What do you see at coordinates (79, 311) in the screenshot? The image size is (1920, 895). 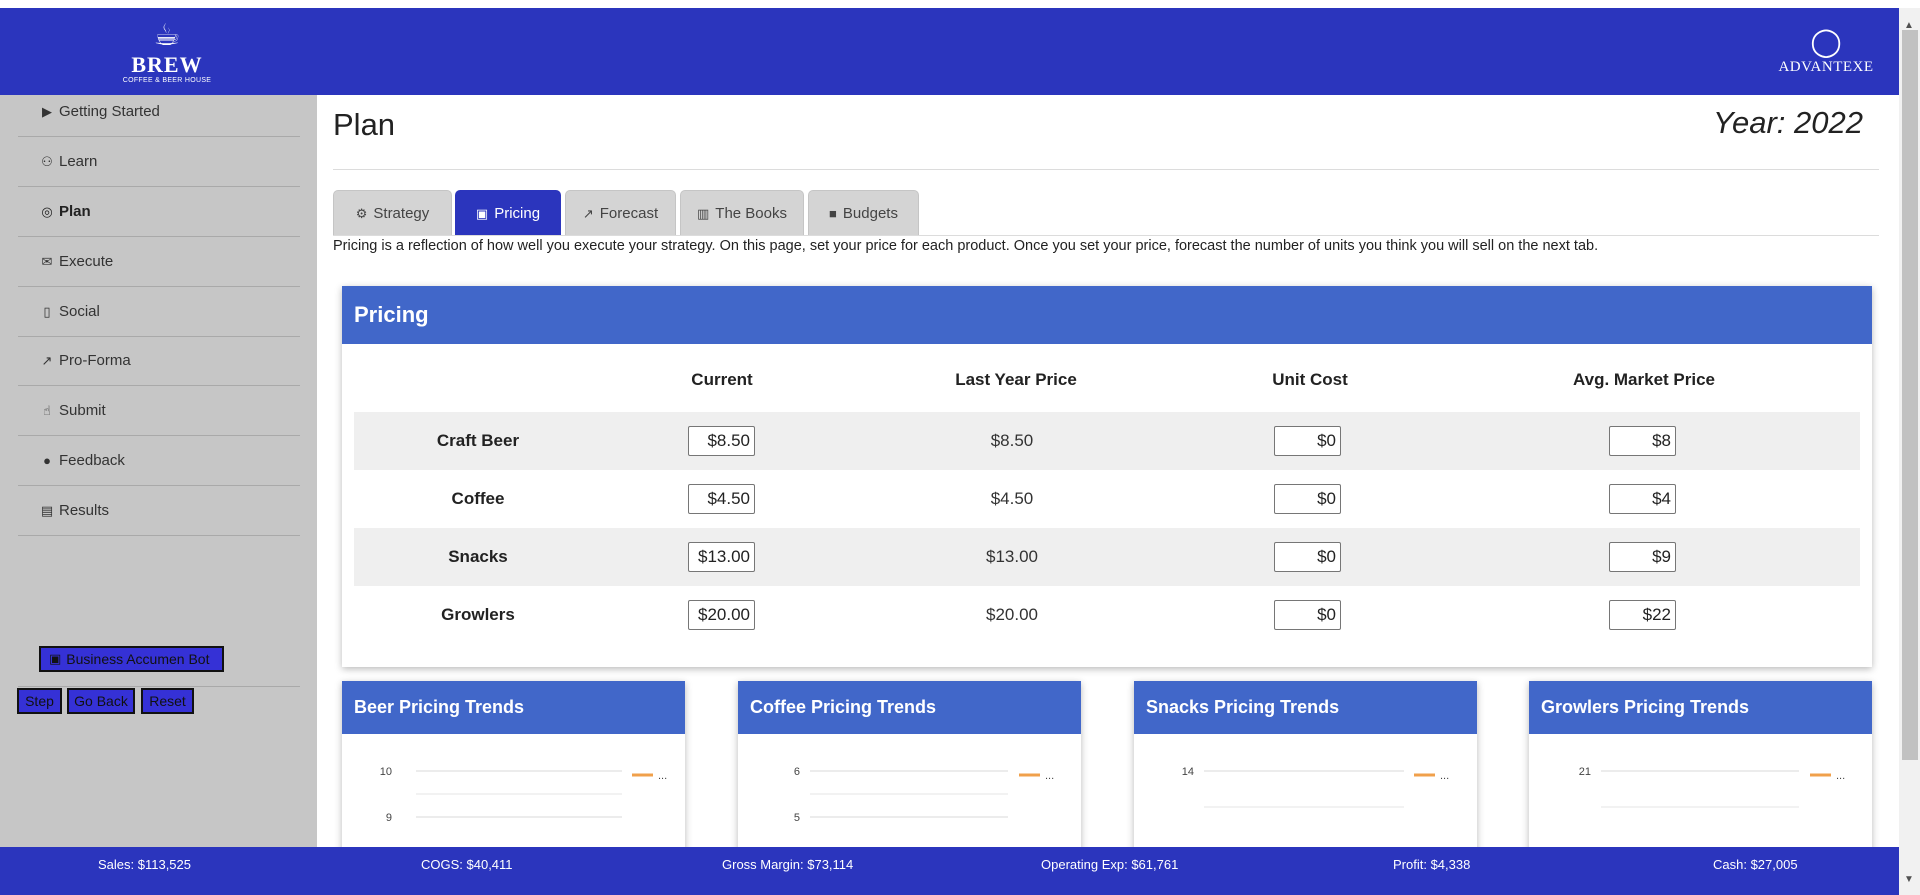 I see `sidebar-item-label: Social` at bounding box center [79, 311].